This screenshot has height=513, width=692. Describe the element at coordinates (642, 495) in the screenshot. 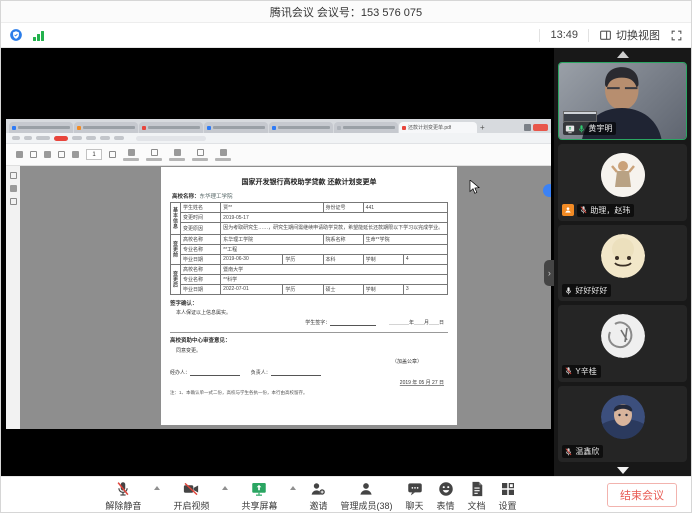

I see `end-meeting-button: 结束会议` at that location.